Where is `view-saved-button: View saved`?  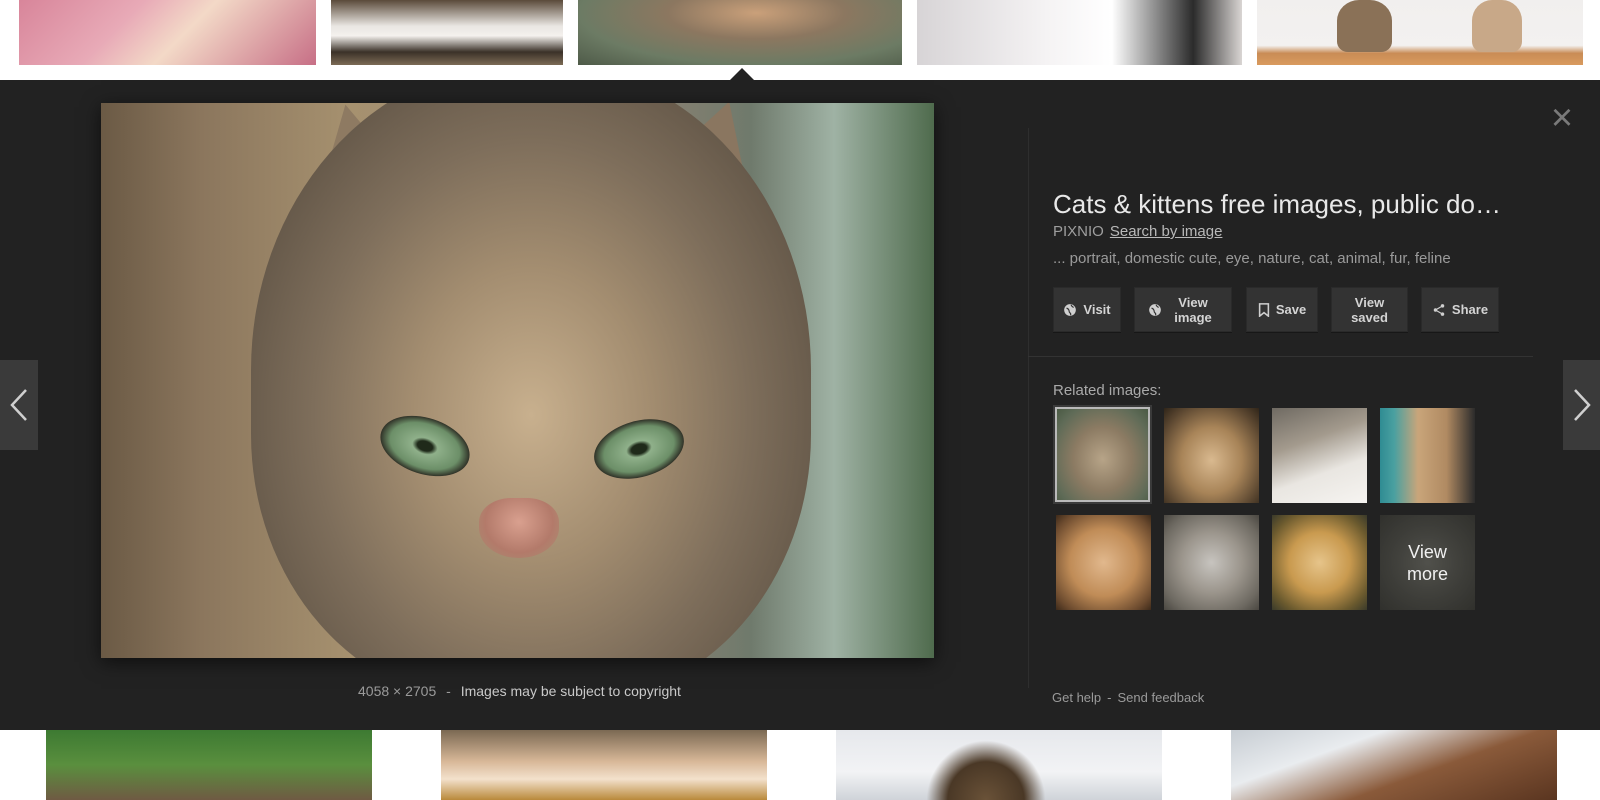
view-saved-button: View saved is located at coordinates (1369, 309).